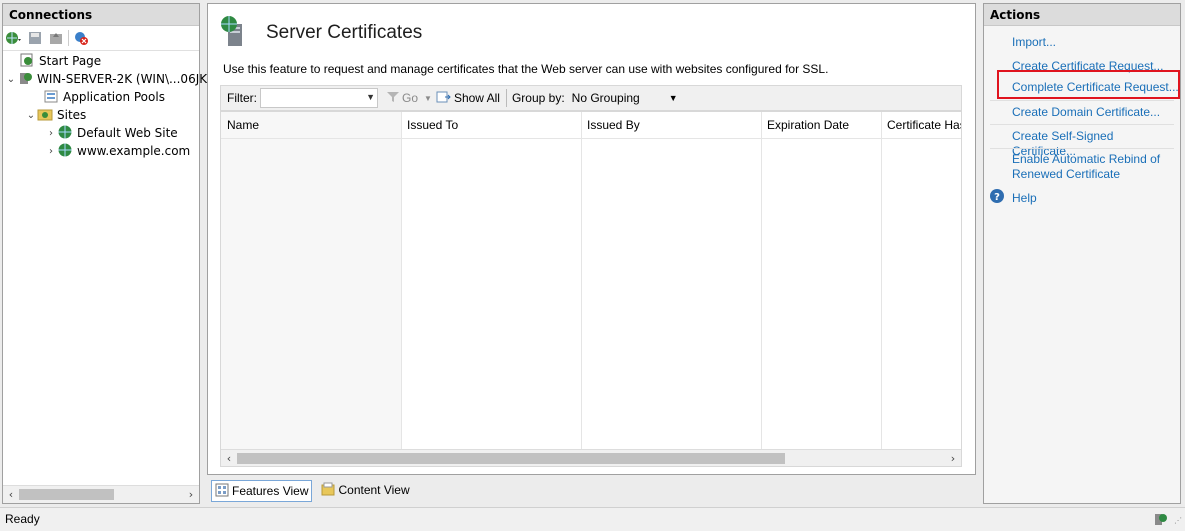  Describe the element at coordinates (270, 491) in the screenshot. I see `tab-label: Features View` at that location.